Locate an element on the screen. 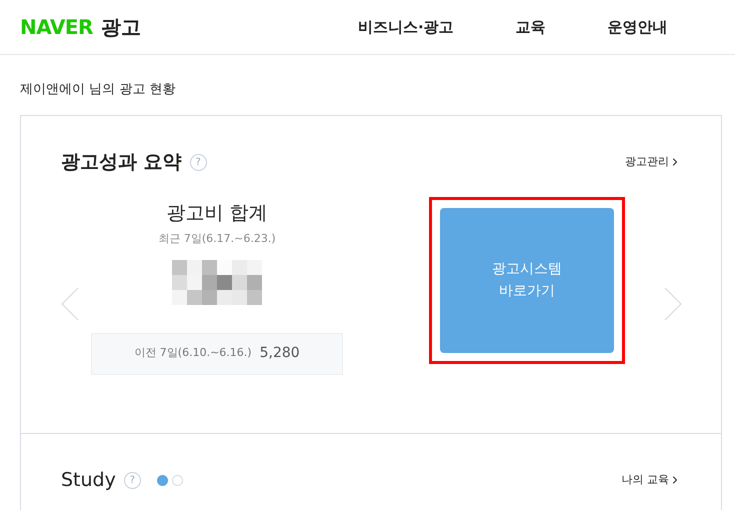 This screenshot has height=510, width=735. nav-link: 운영안내 is located at coordinates (638, 27).